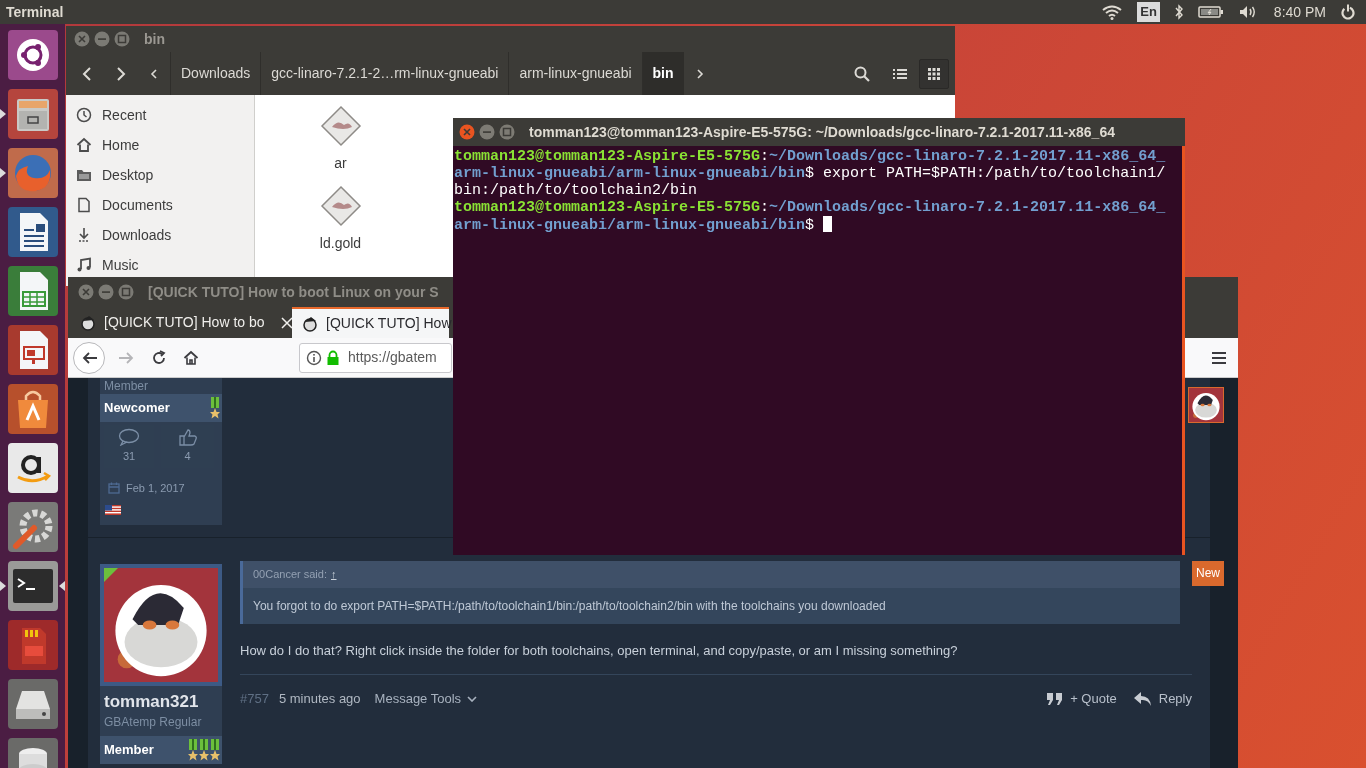 This screenshot has width=1366, height=768. I want to click on message-tools-button: Message Tools, so click(426, 699).